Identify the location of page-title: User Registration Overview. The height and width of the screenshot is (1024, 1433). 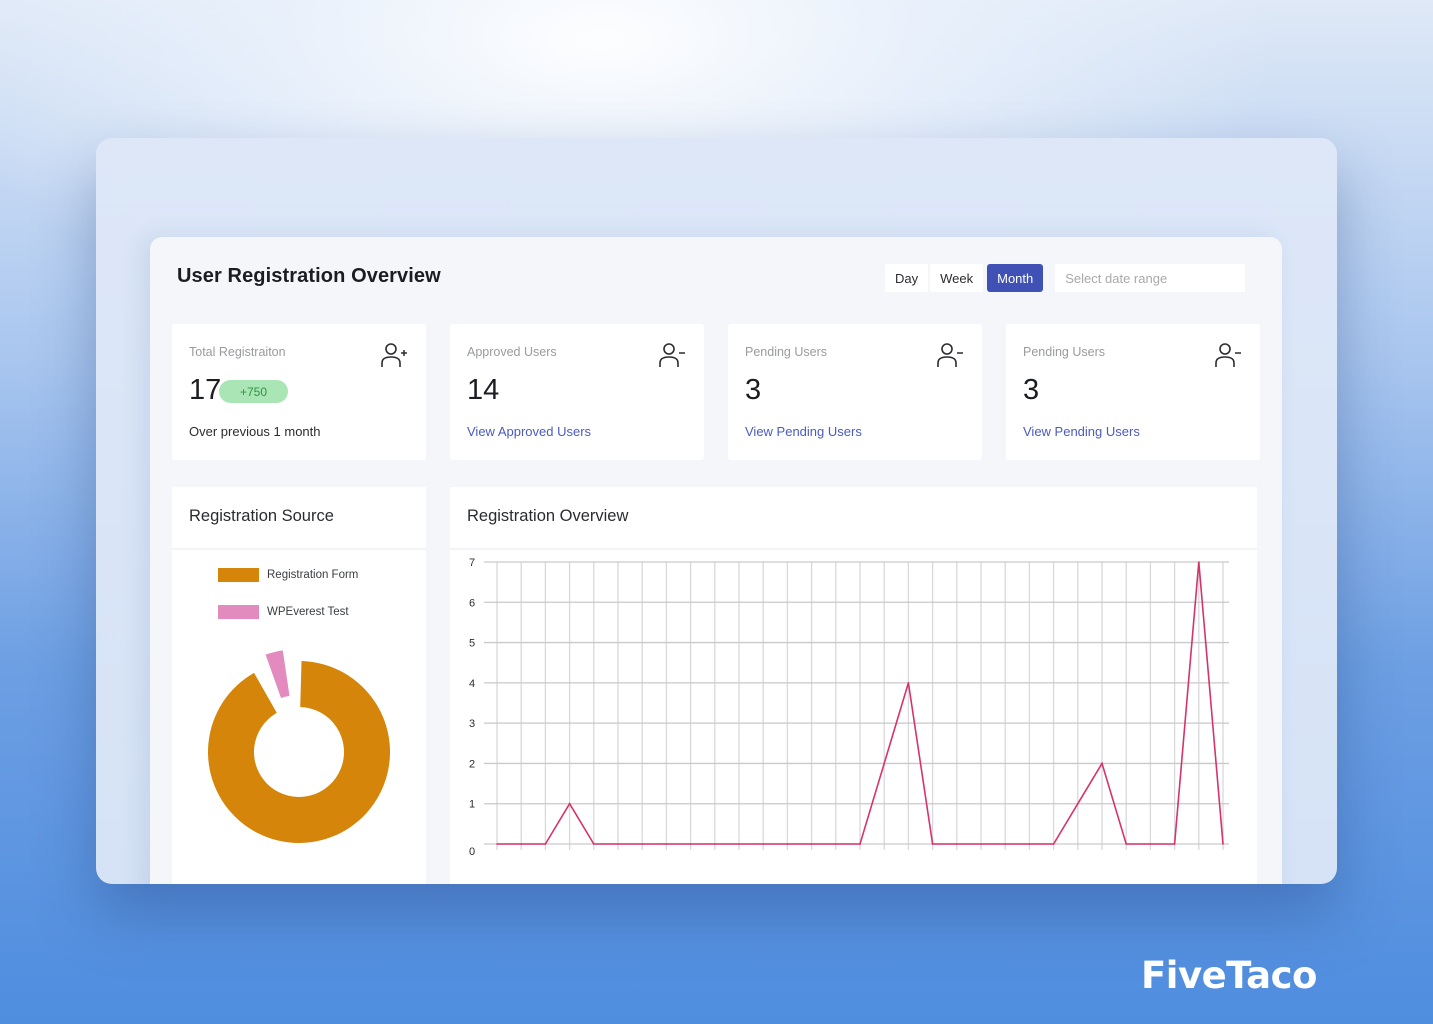
(309, 276).